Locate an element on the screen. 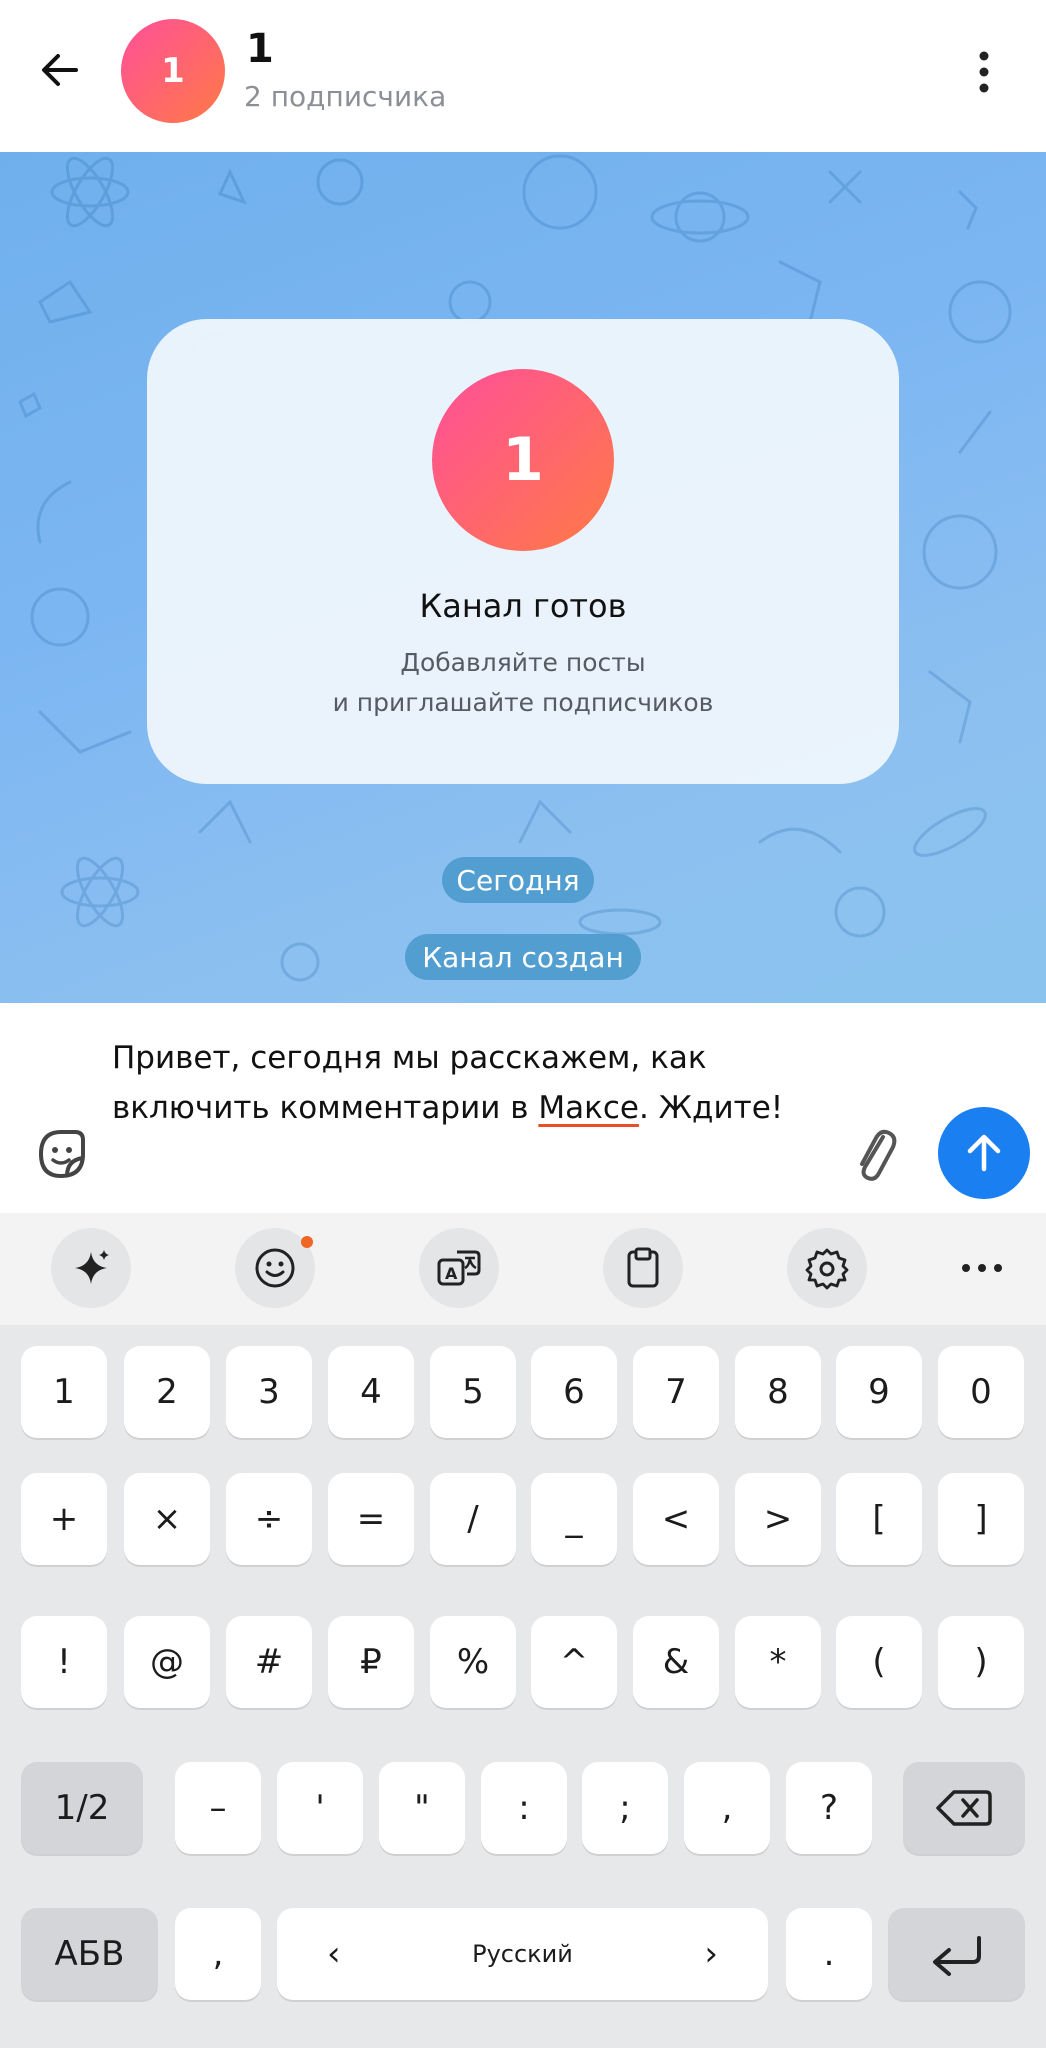 This screenshot has width=1046, height=2048. key-8: 8 is located at coordinates (778, 1392).